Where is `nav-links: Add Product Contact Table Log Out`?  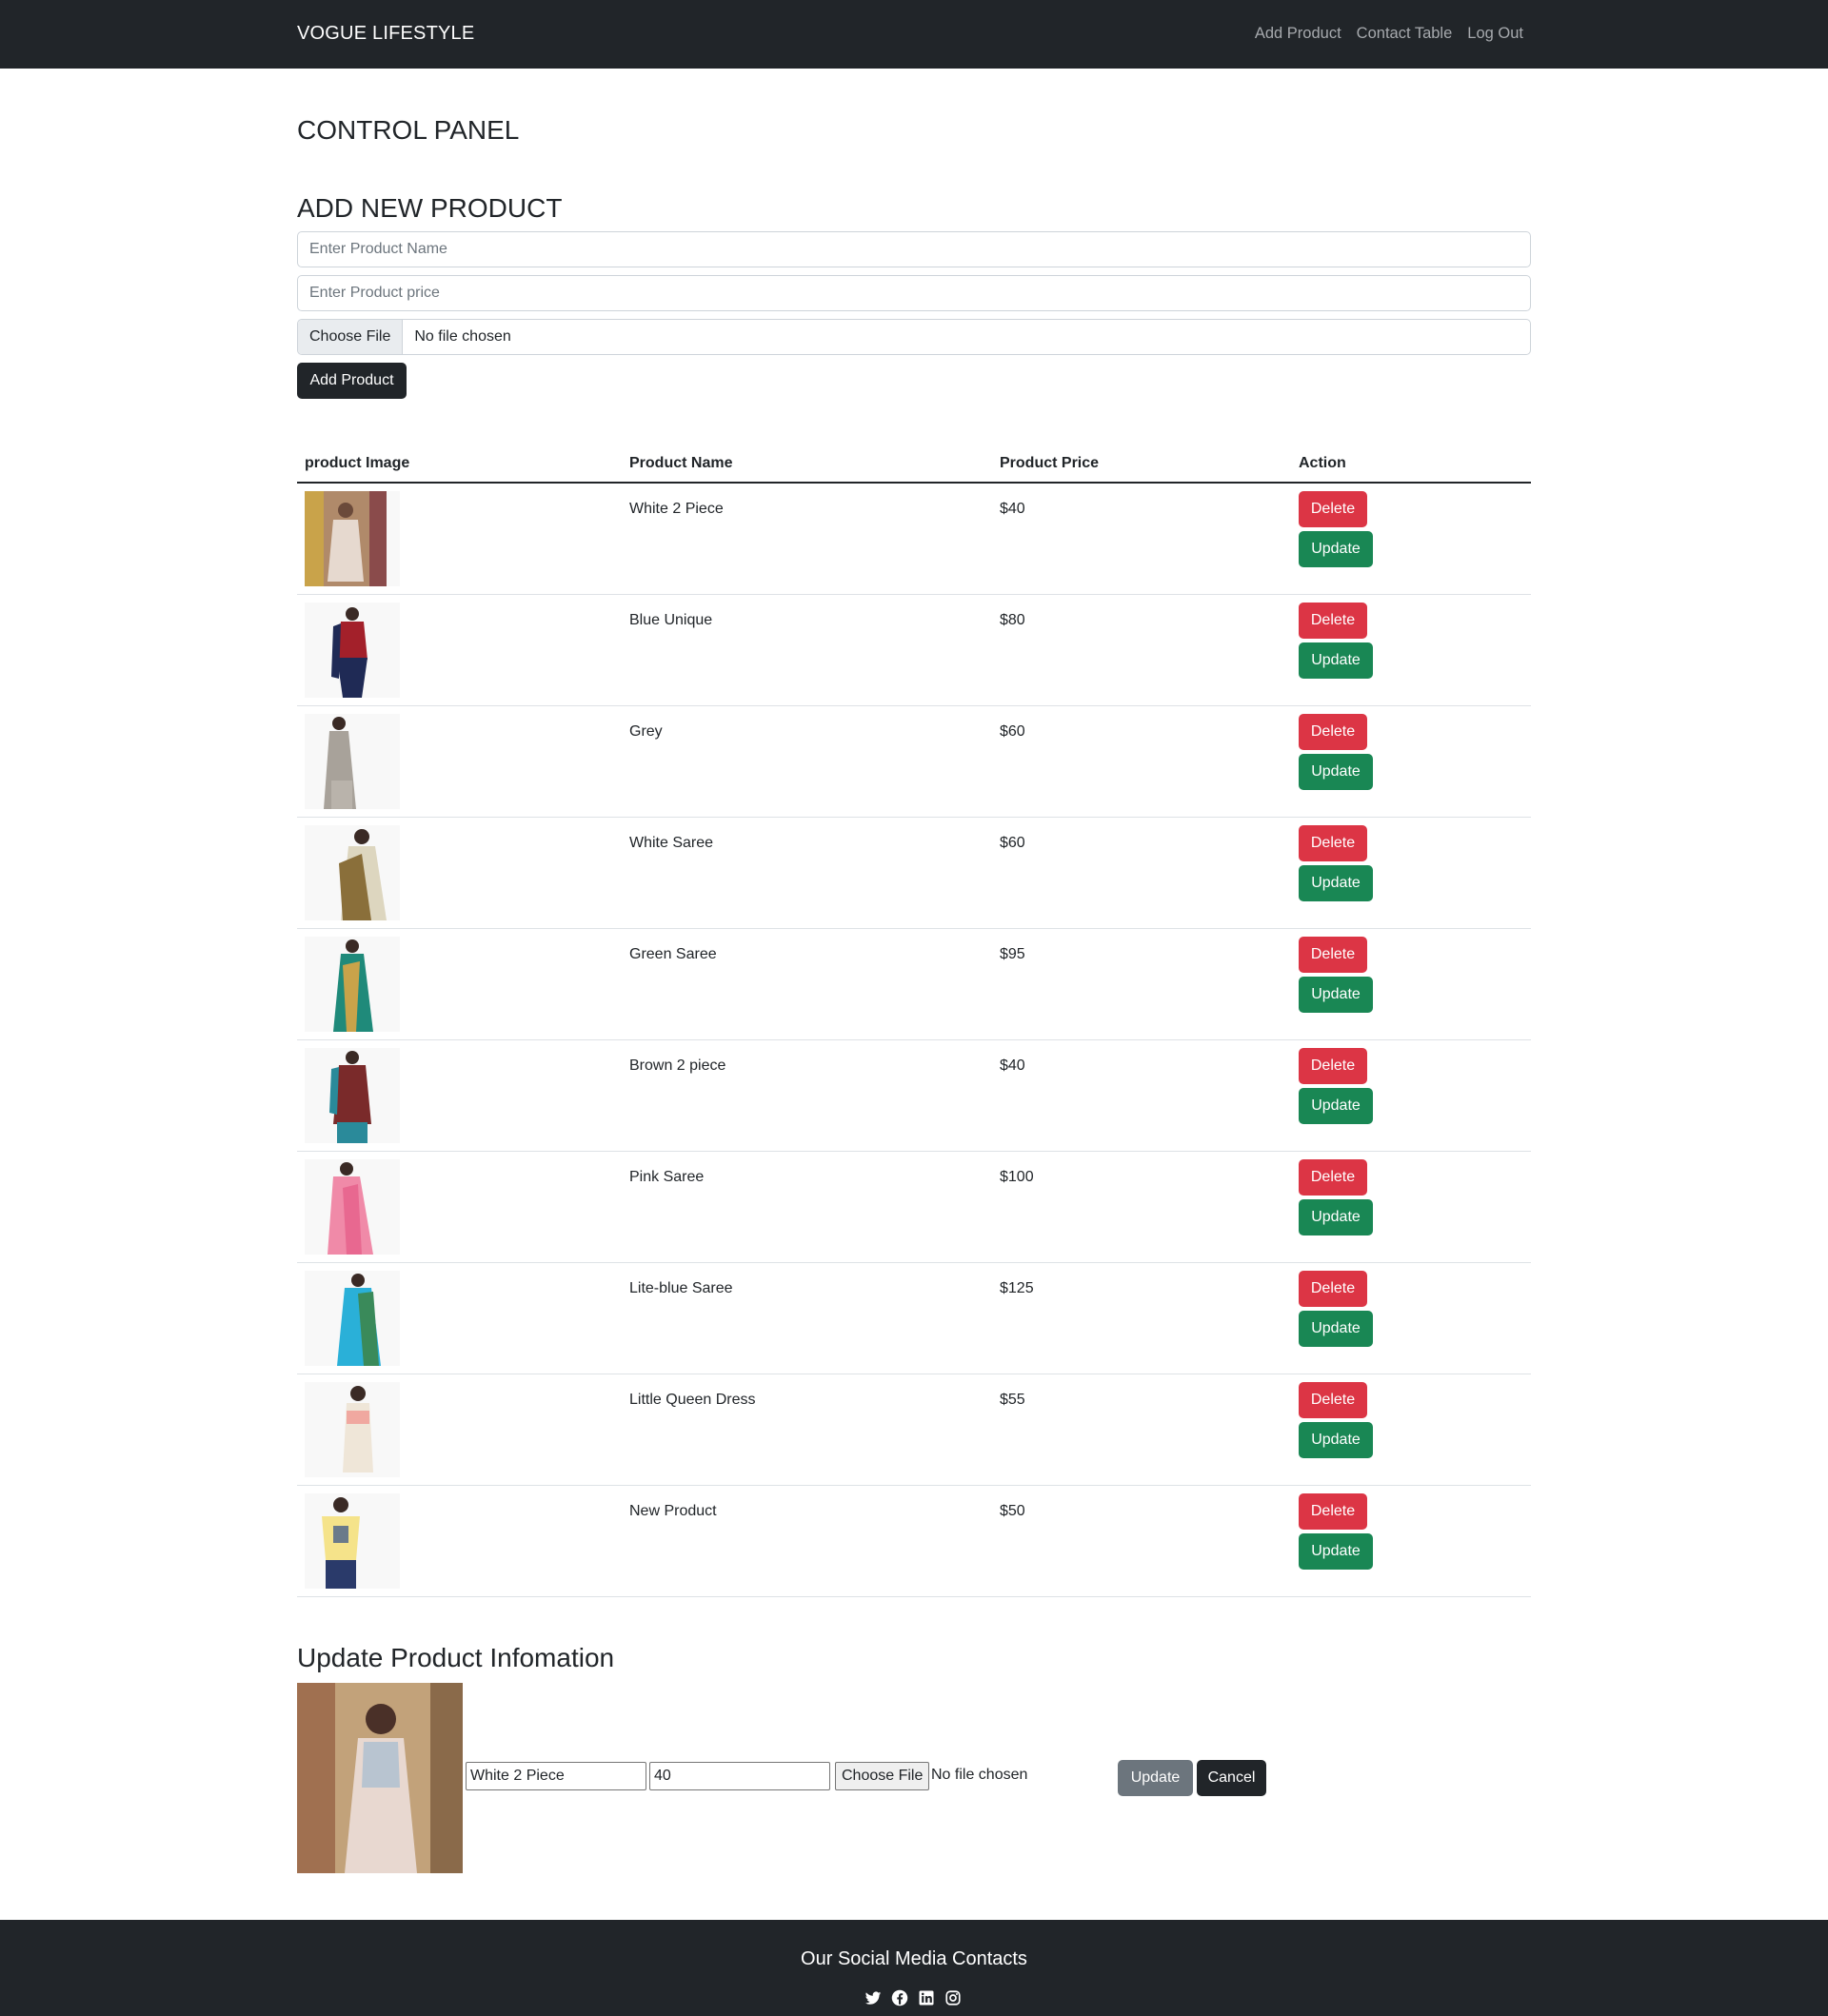
nav-links: Add Product Contact Table Log Out is located at coordinates (1389, 34).